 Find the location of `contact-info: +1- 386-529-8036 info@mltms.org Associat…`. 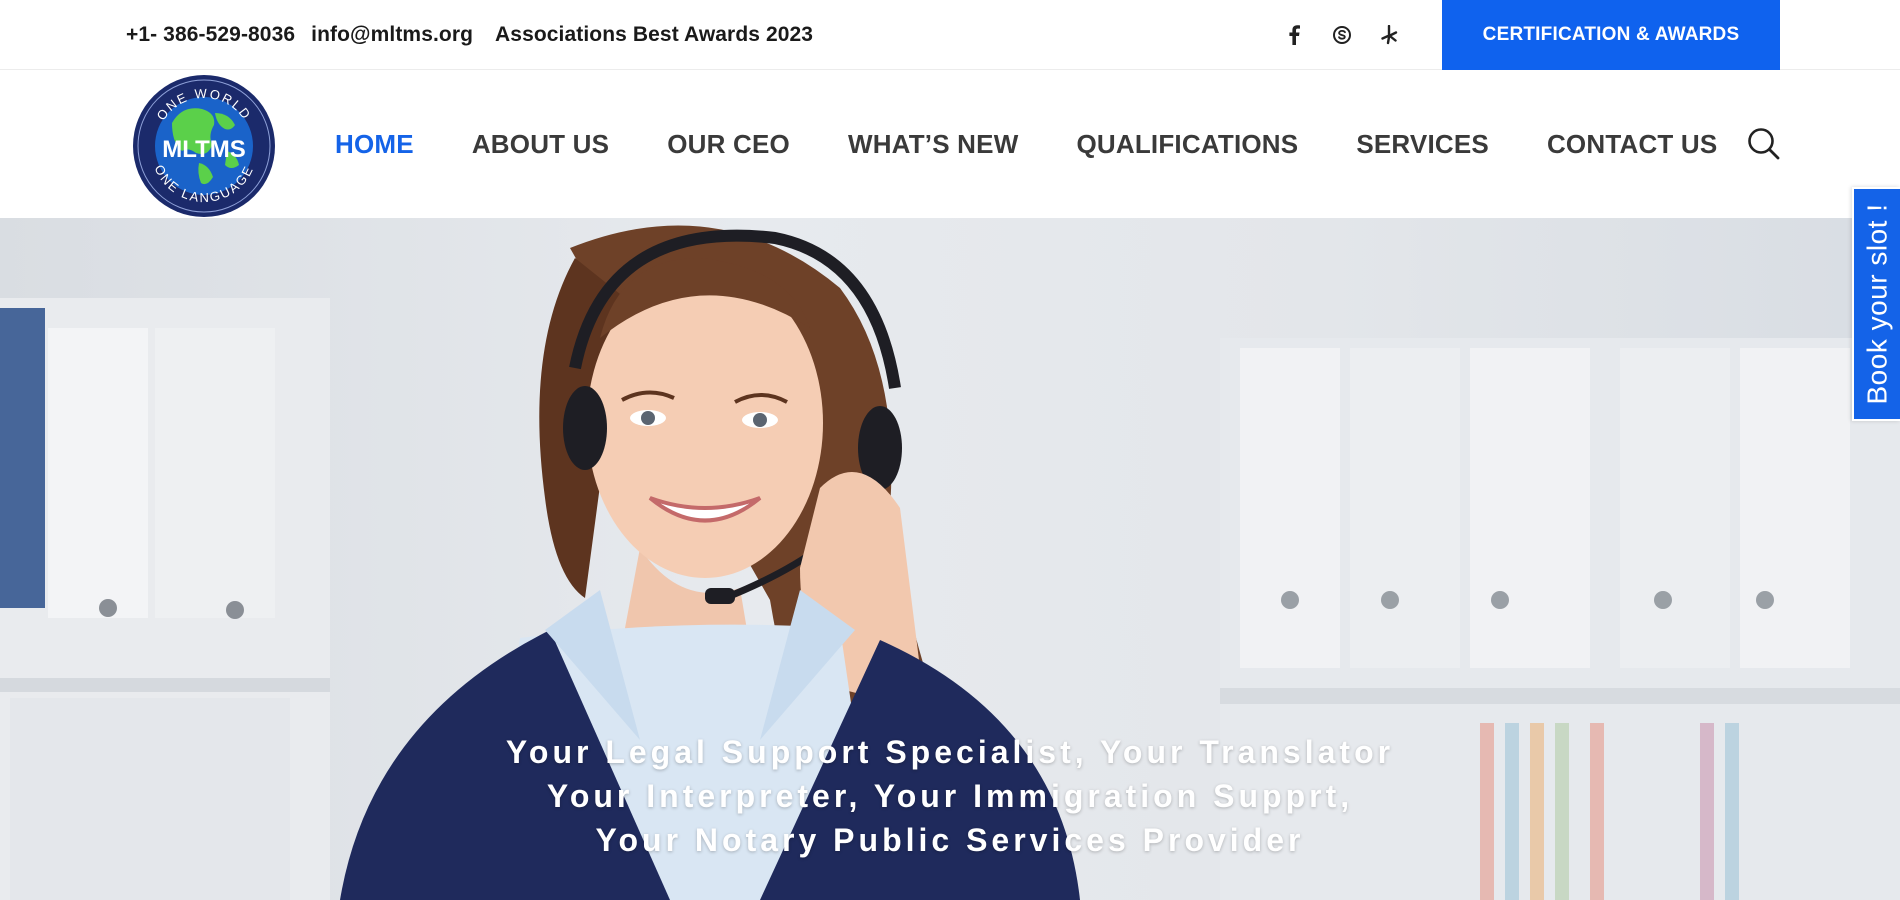

contact-info: +1- 386-529-8036 info@mltms.org Associat… is located at coordinates (477, 35).